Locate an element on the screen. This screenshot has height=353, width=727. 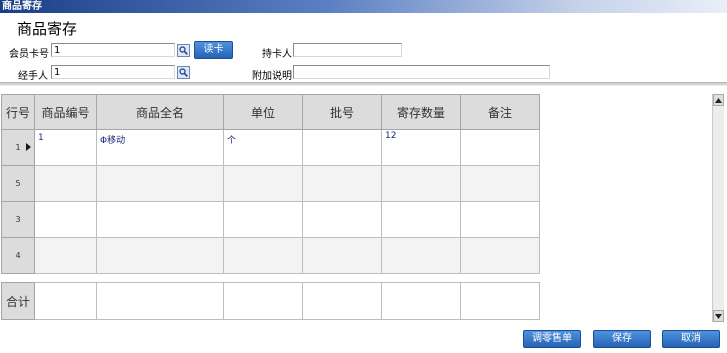
card-holder-input is located at coordinates (347, 50).